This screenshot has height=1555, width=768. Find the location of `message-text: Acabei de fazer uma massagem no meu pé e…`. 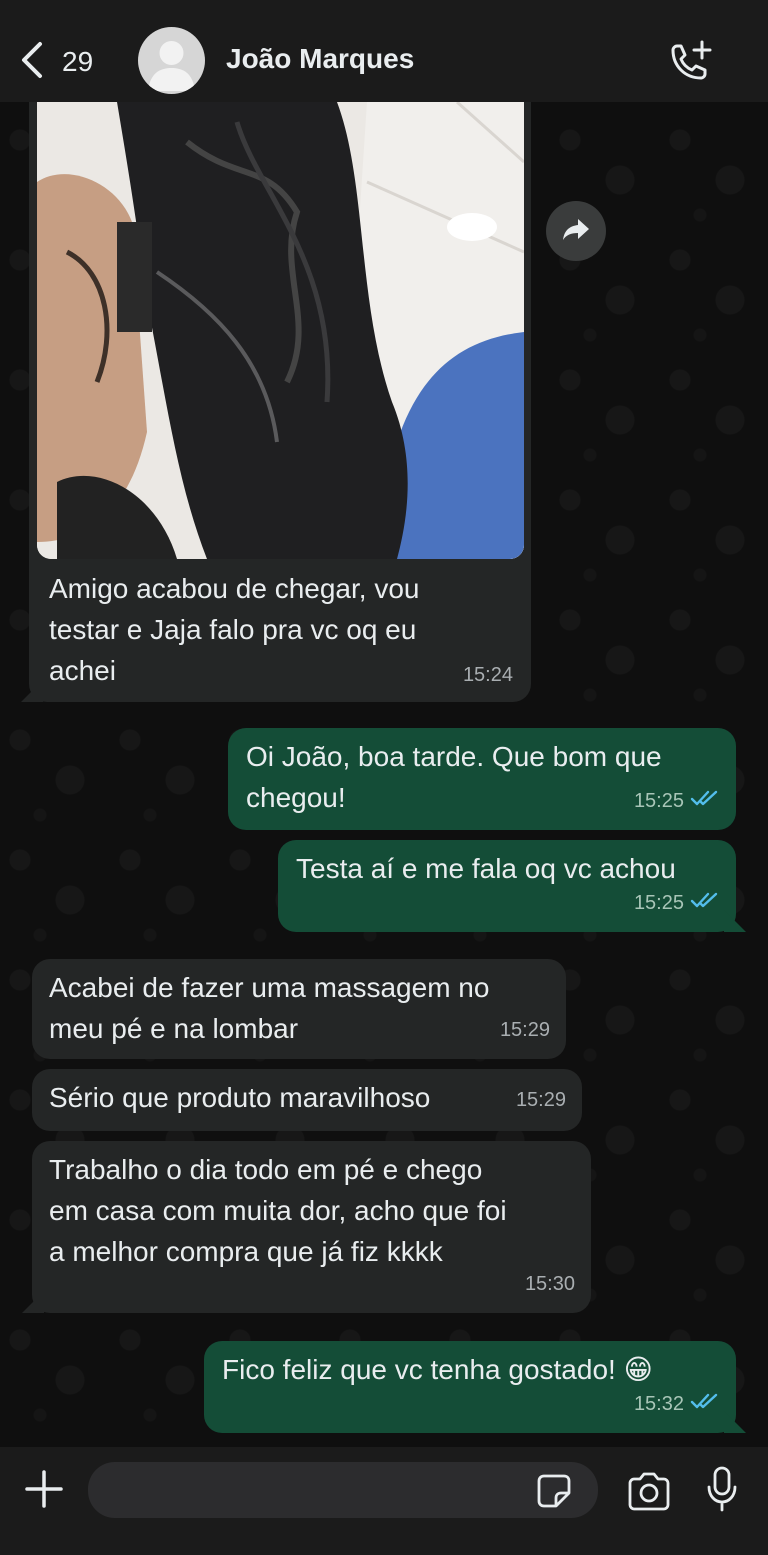

message-text: Acabei de fazer uma massagem no meu pé e… is located at coordinates (269, 1008).